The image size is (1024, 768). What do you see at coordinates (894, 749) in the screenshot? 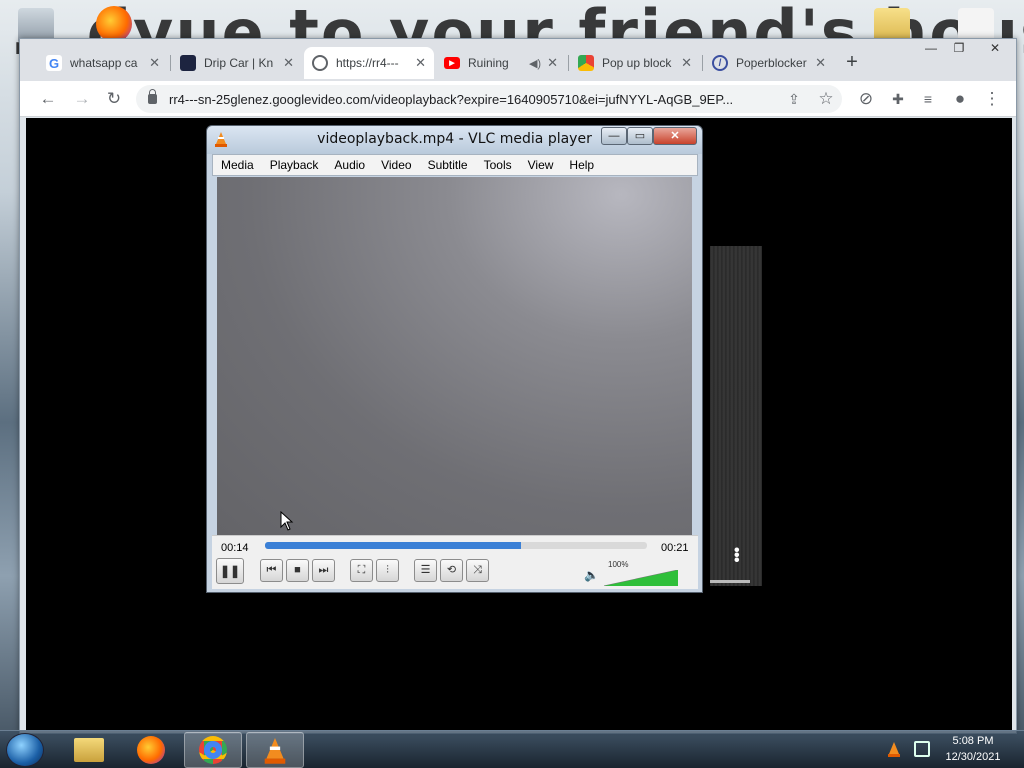
I see `tray-vlc-icon` at bounding box center [894, 749].